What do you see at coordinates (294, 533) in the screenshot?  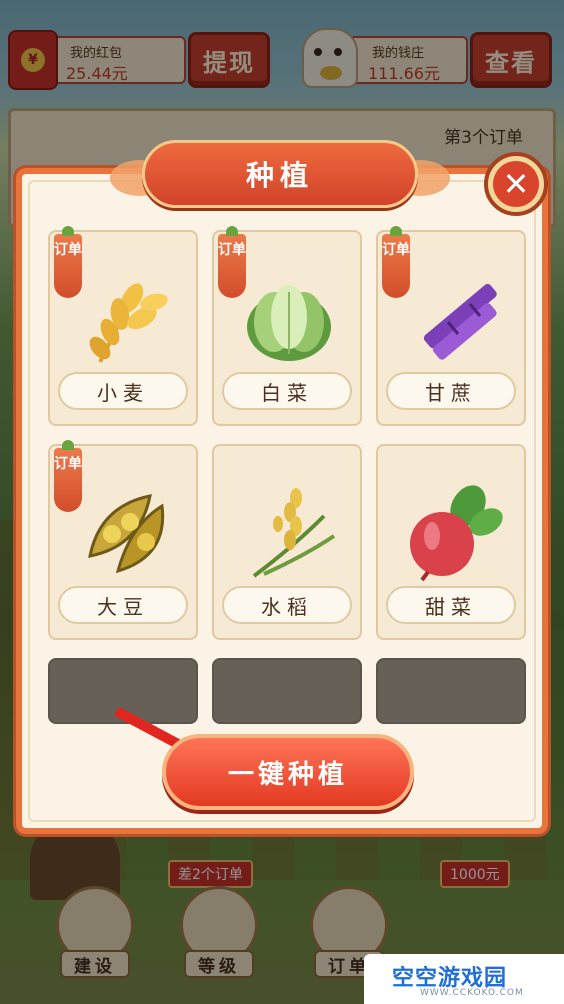 I see `rice-icon` at bounding box center [294, 533].